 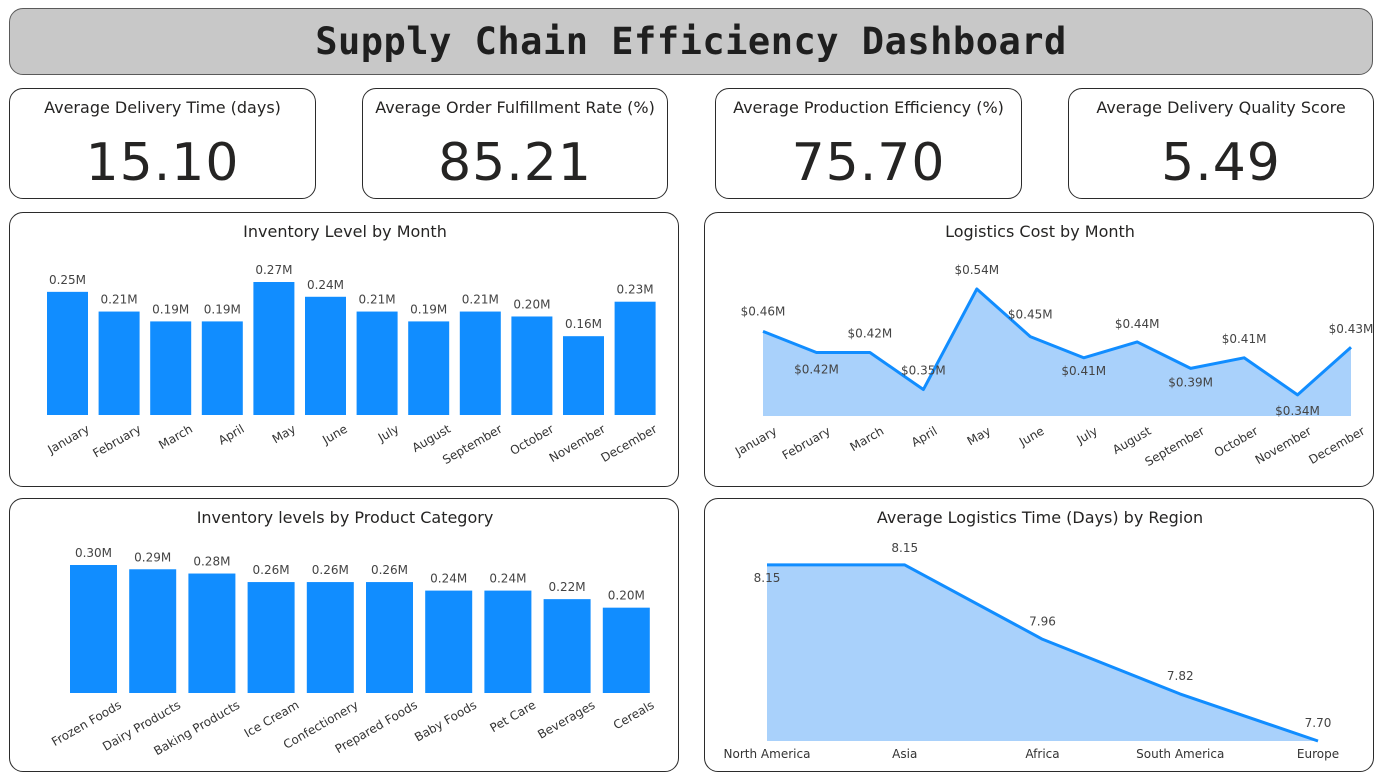 What do you see at coordinates (1042, 621) in the screenshot?
I see `data-label: 7.96` at bounding box center [1042, 621].